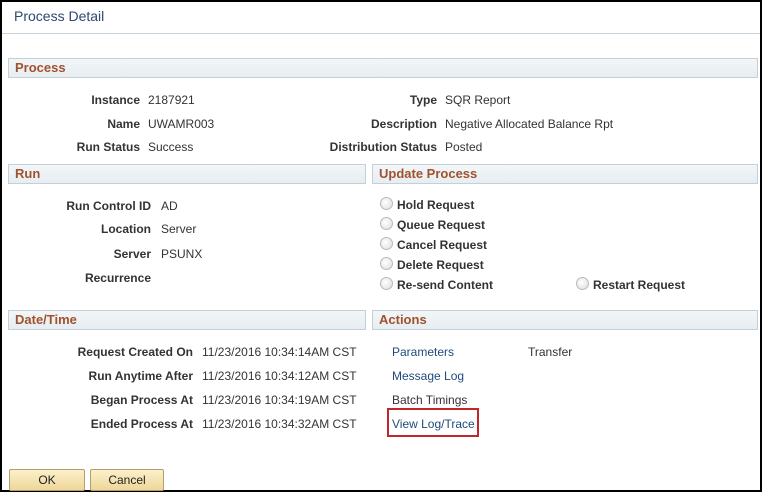  Describe the element at coordinates (182, 254) in the screenshot. I see `server-value: PSUNX` at that location.